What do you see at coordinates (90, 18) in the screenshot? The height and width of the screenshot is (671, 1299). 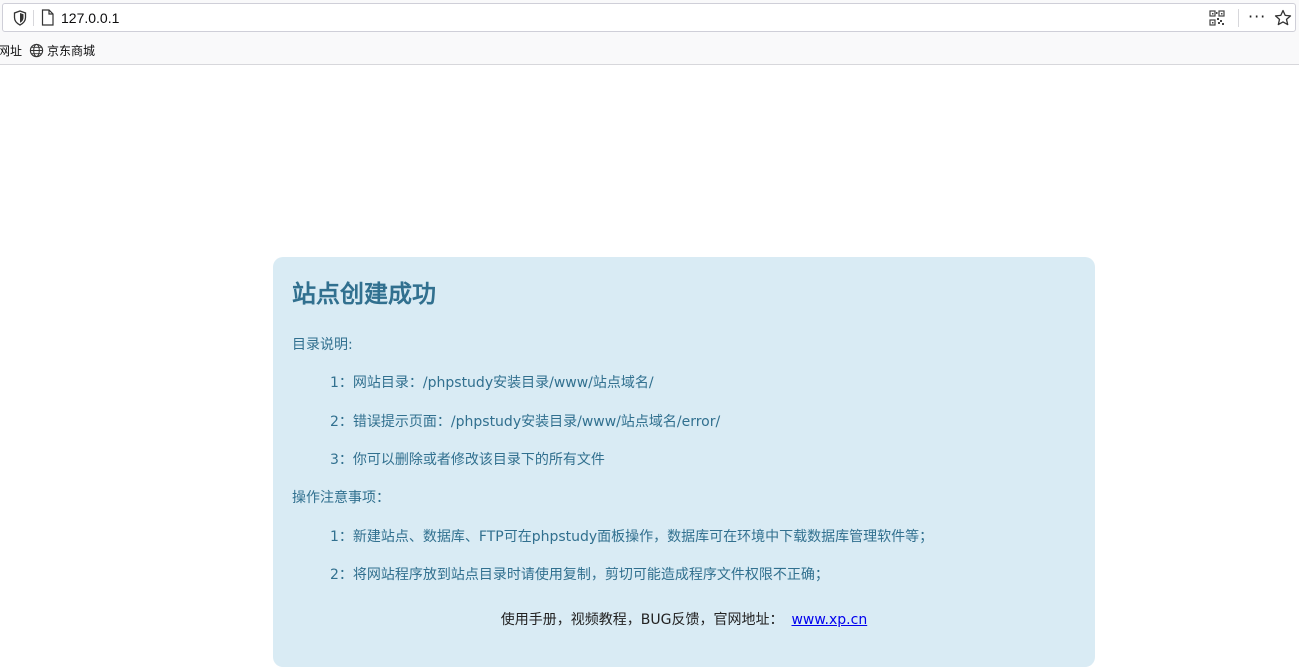 I see `url-text: 127.0.0.1` at bounding box center [90, 18].